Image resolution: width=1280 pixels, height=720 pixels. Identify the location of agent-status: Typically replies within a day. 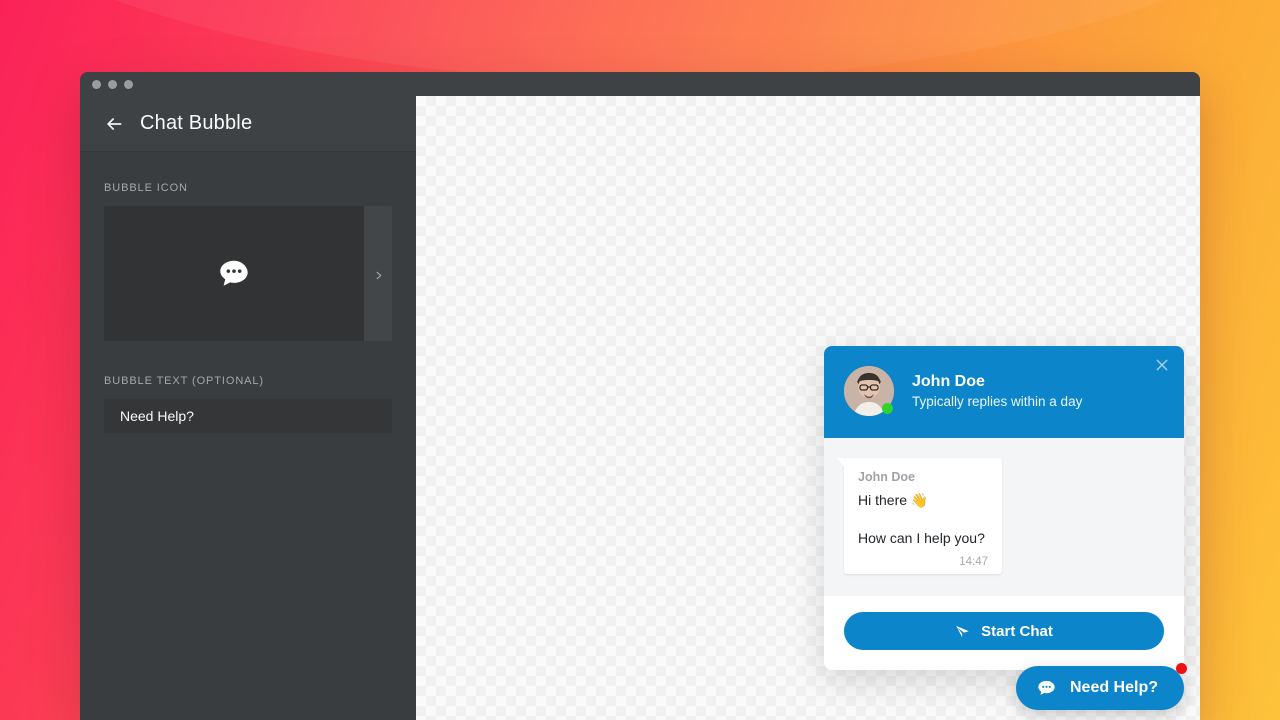
(997, 401).